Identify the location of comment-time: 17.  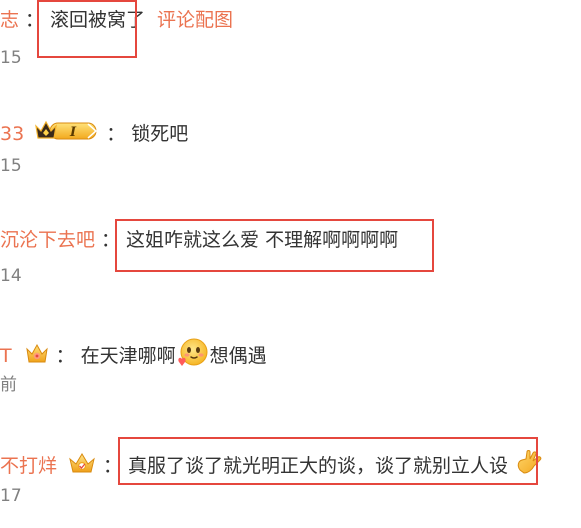
(11, 496).